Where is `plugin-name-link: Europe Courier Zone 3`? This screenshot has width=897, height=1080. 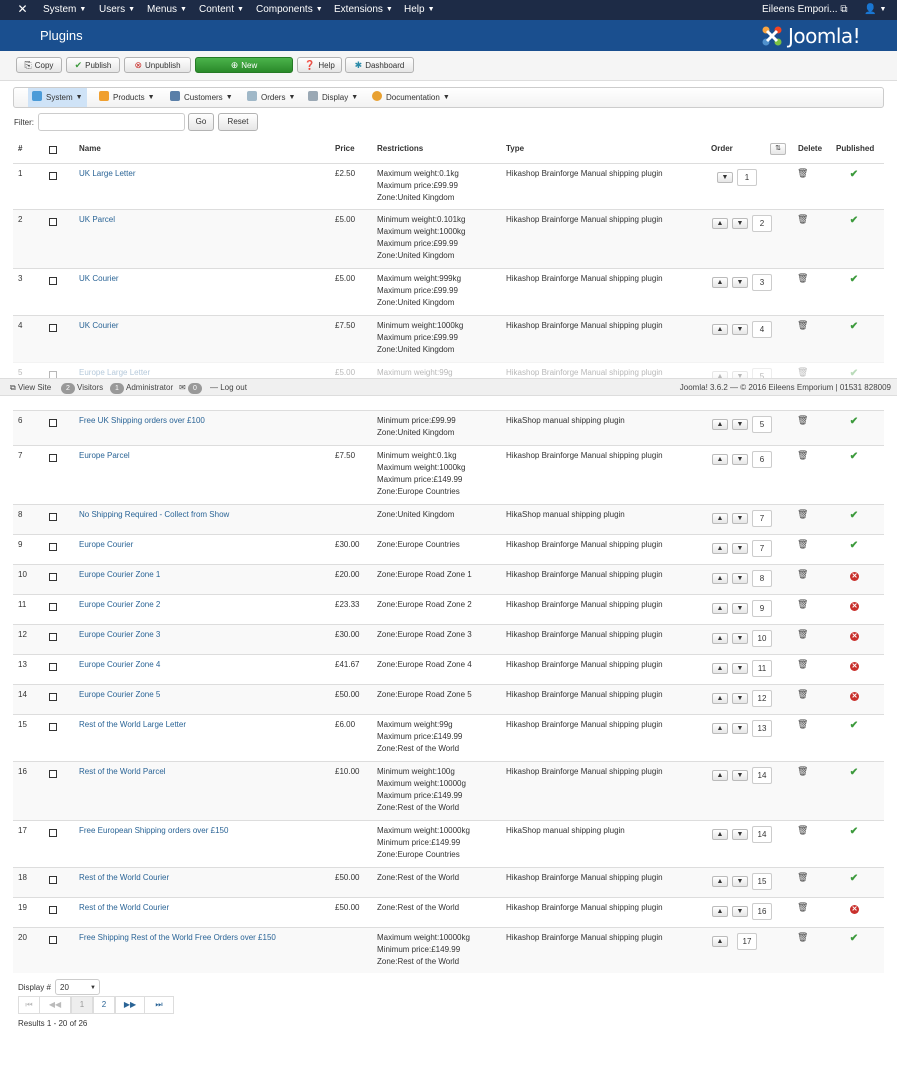
plugin-name-link: Europe Courier Zone 3 is located at coordinates (119, 635).